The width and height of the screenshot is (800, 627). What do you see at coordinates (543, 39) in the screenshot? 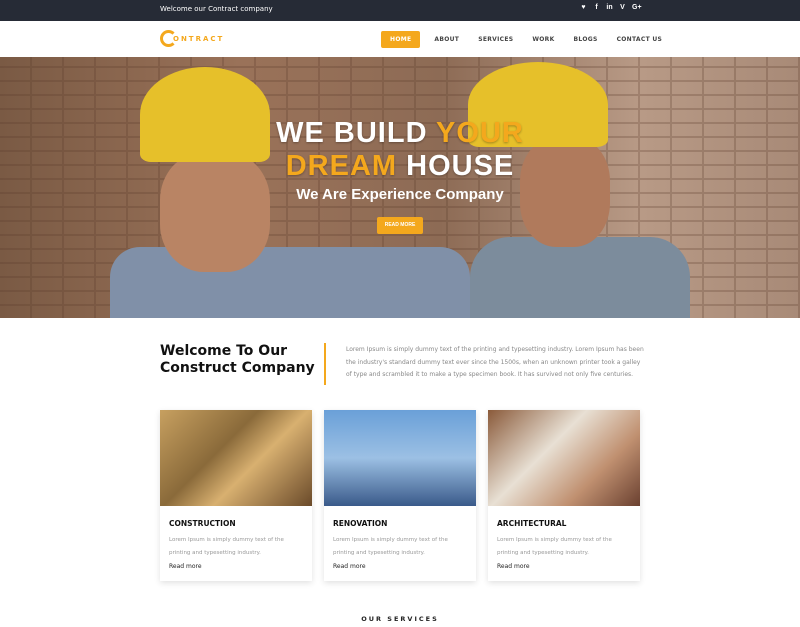
I see `nav-work: WORK` at bounding box center [543, 39].